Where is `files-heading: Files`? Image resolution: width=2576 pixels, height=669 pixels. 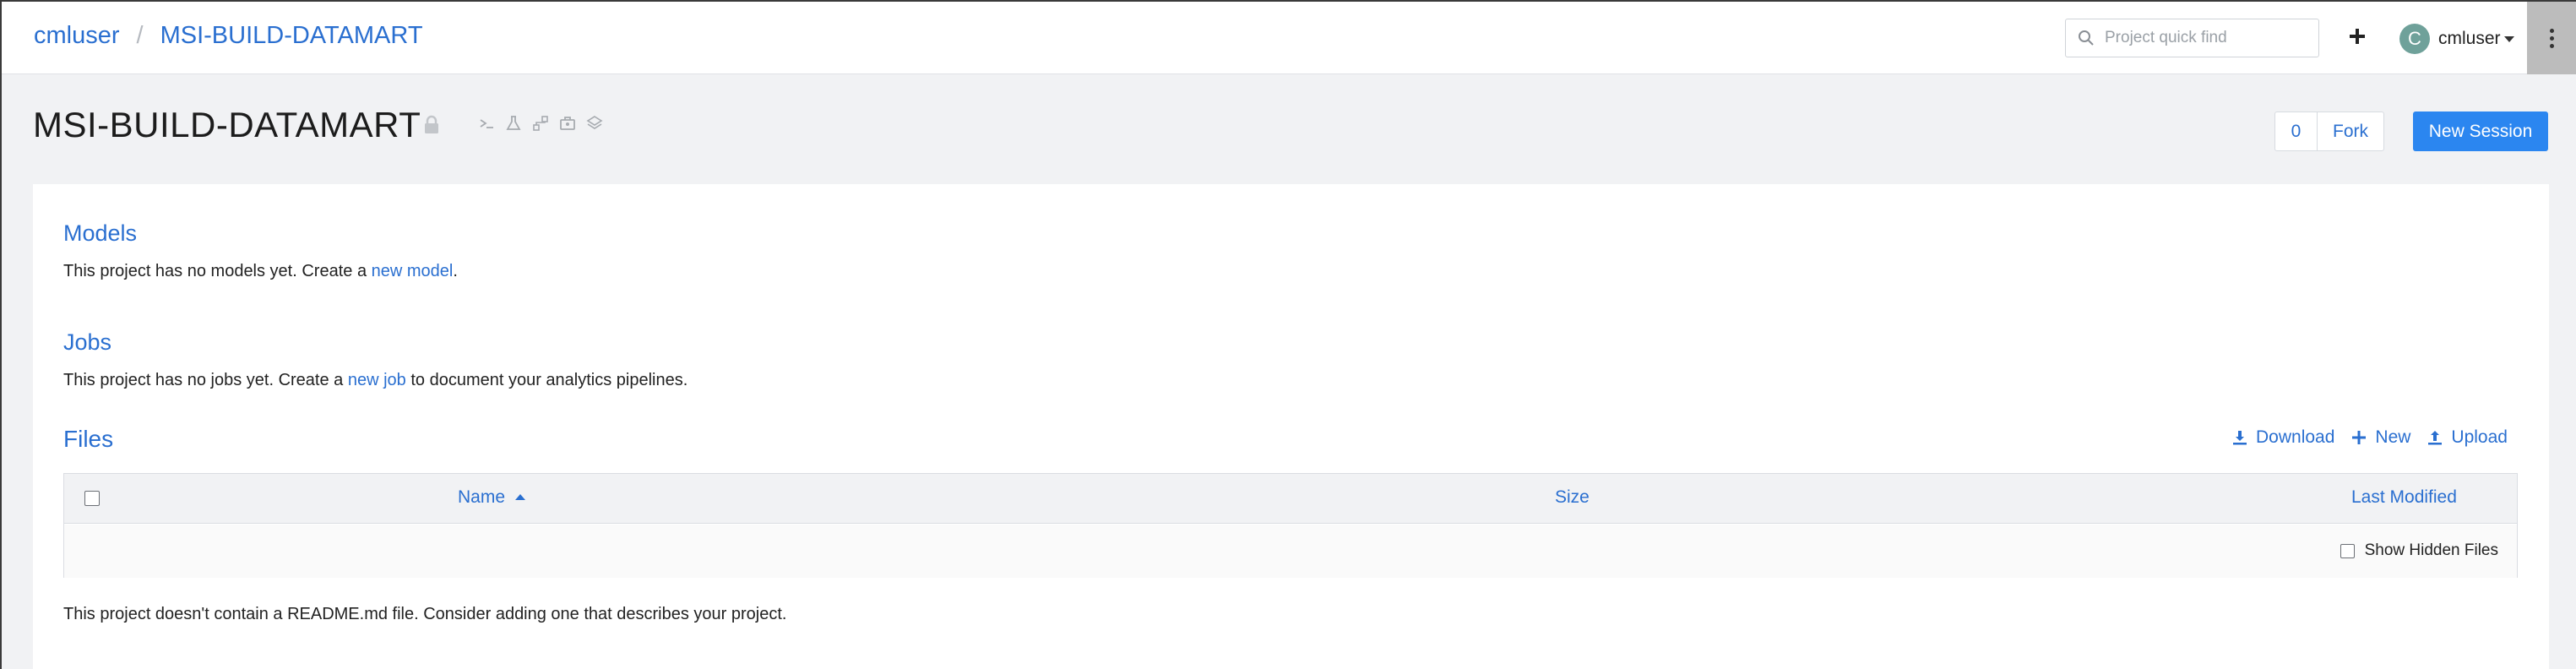 files-heading: Files is located at coordinates (88, 439).